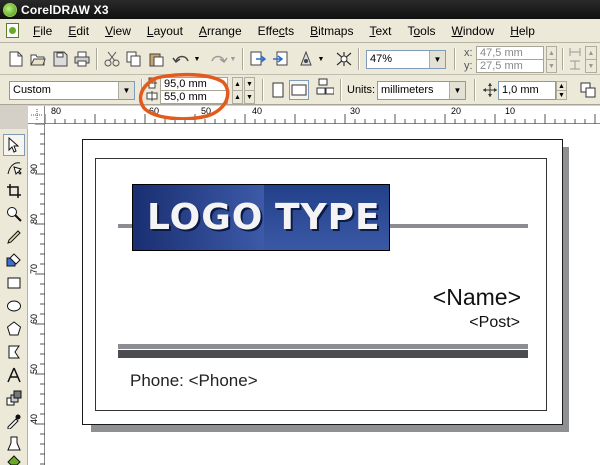  I want to click on nudge-distance-field: 1,0 mm, so click(527, 90).